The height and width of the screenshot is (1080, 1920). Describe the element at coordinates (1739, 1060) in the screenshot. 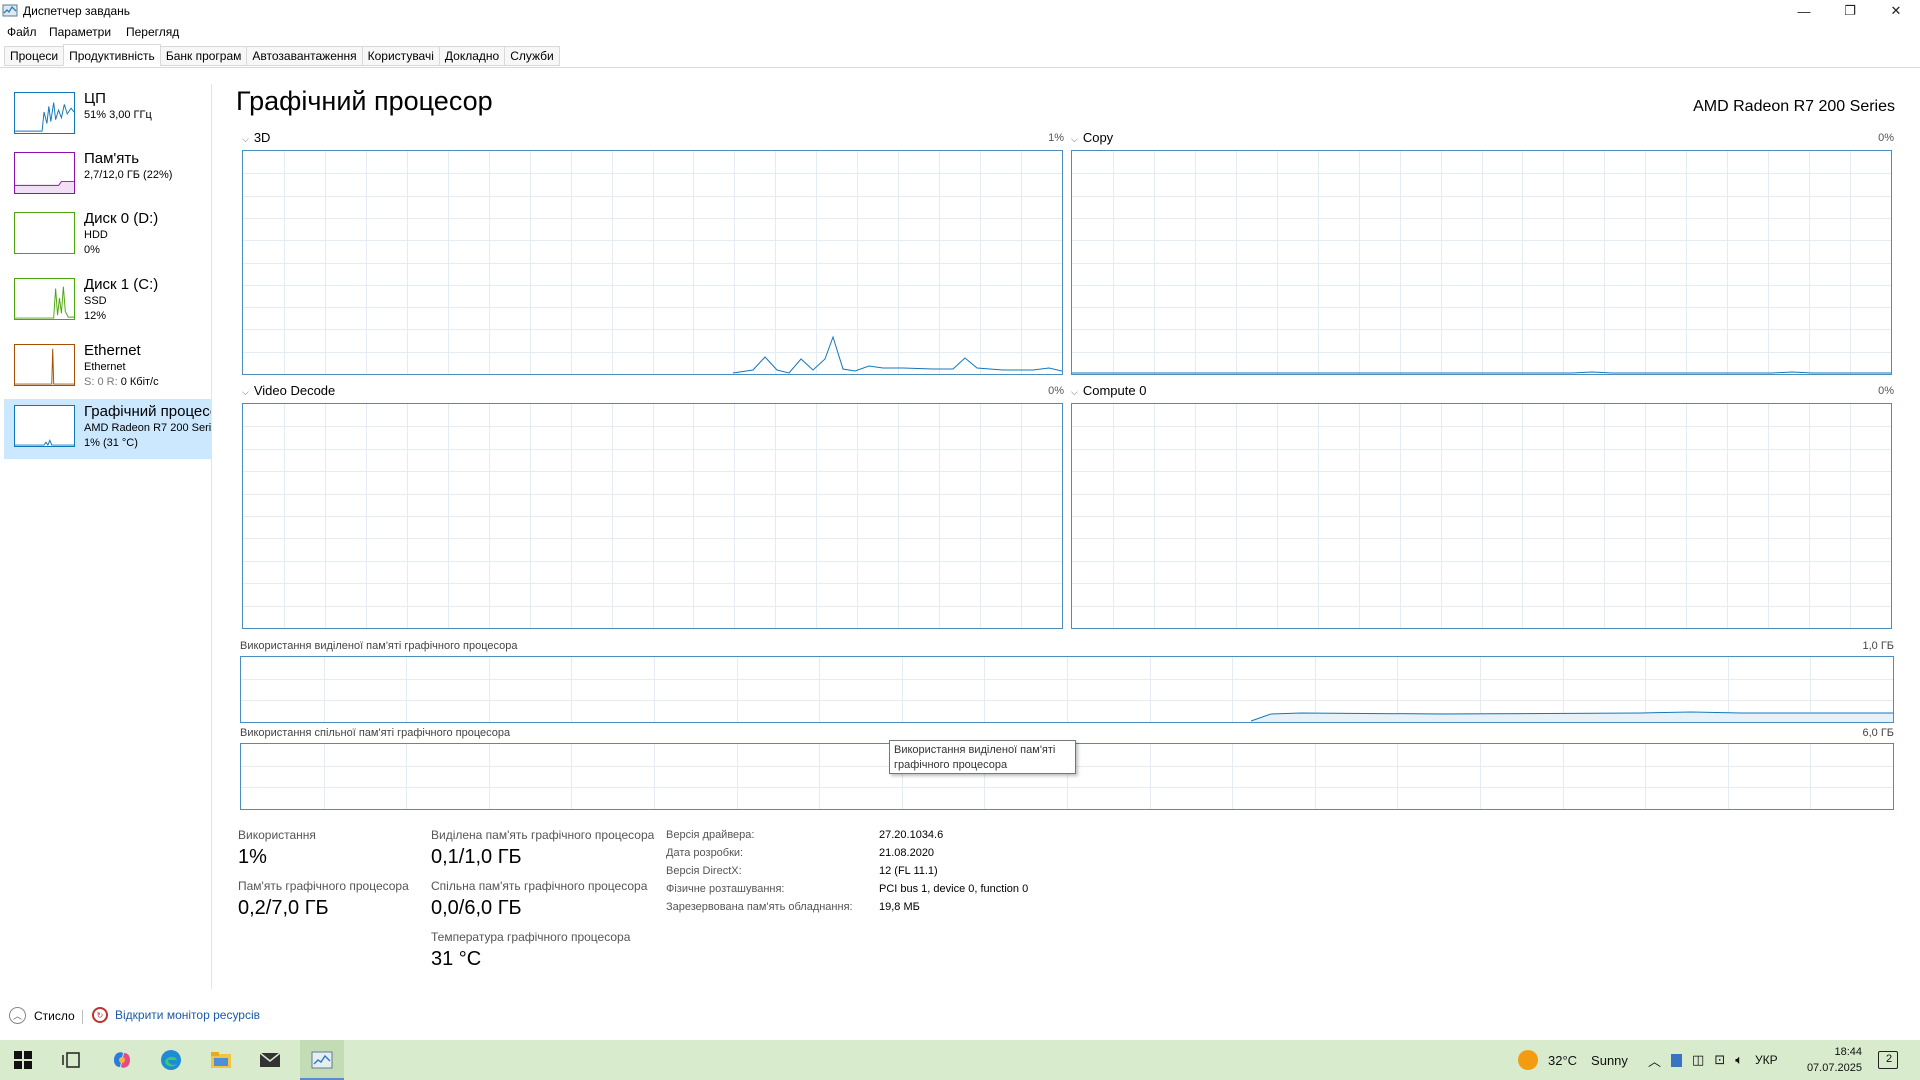

I see `volume-icon: 🔈︎` at that location.